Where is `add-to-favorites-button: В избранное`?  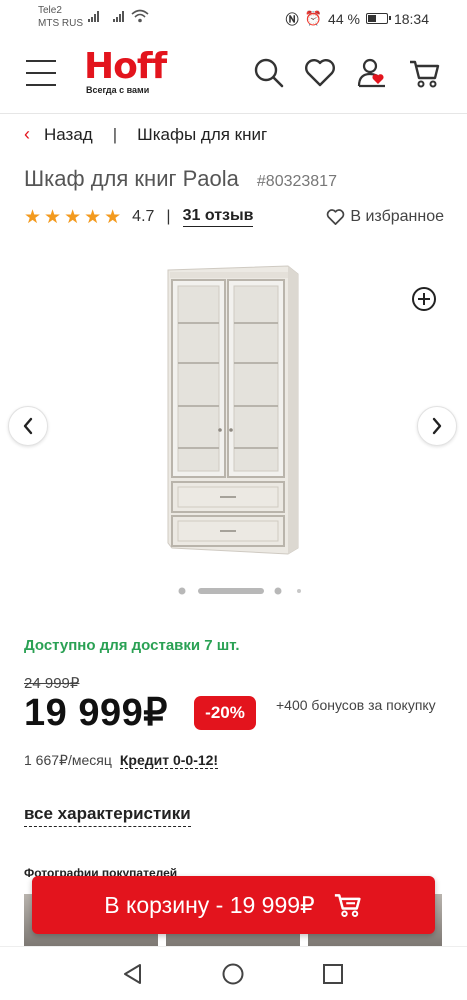
add-to-favorites-button: В избранное is located at coordinates (385, 217).